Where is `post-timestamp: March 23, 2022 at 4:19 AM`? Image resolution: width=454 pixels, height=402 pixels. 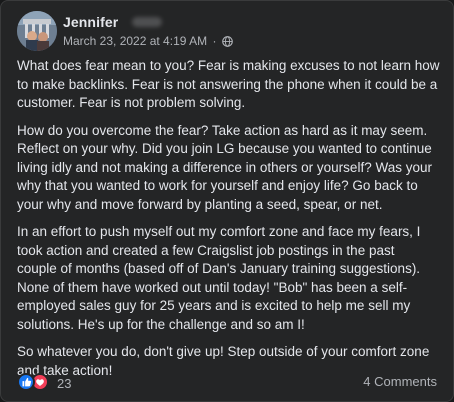 post-timestamp: March 23, 2022 at 4:19 AM is located at coordinates (135, 41).